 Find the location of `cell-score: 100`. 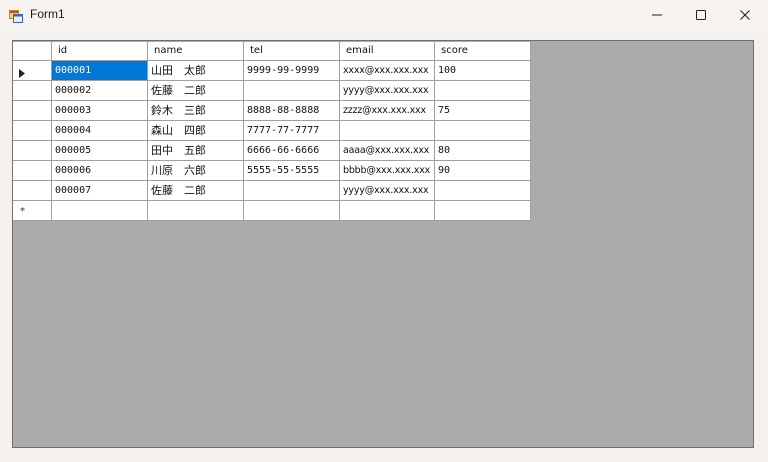

cell-score: 100 is located at coordinates (483, 71).